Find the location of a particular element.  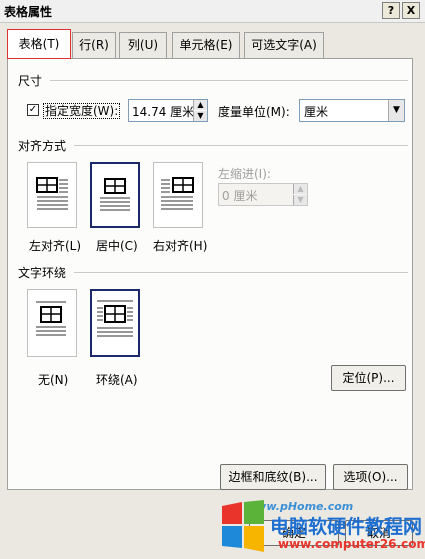

indent-label: 左缩进(I): is located at coordinates (244, 174).